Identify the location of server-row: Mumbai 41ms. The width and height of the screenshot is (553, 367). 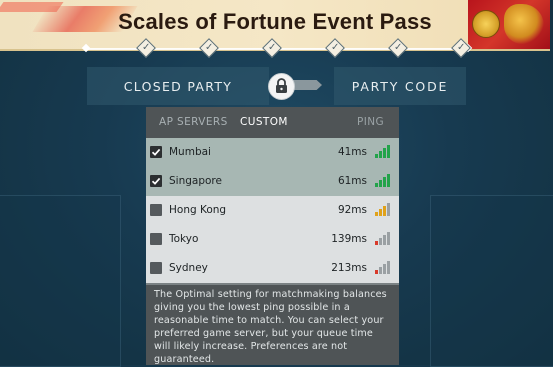
(272, 152).